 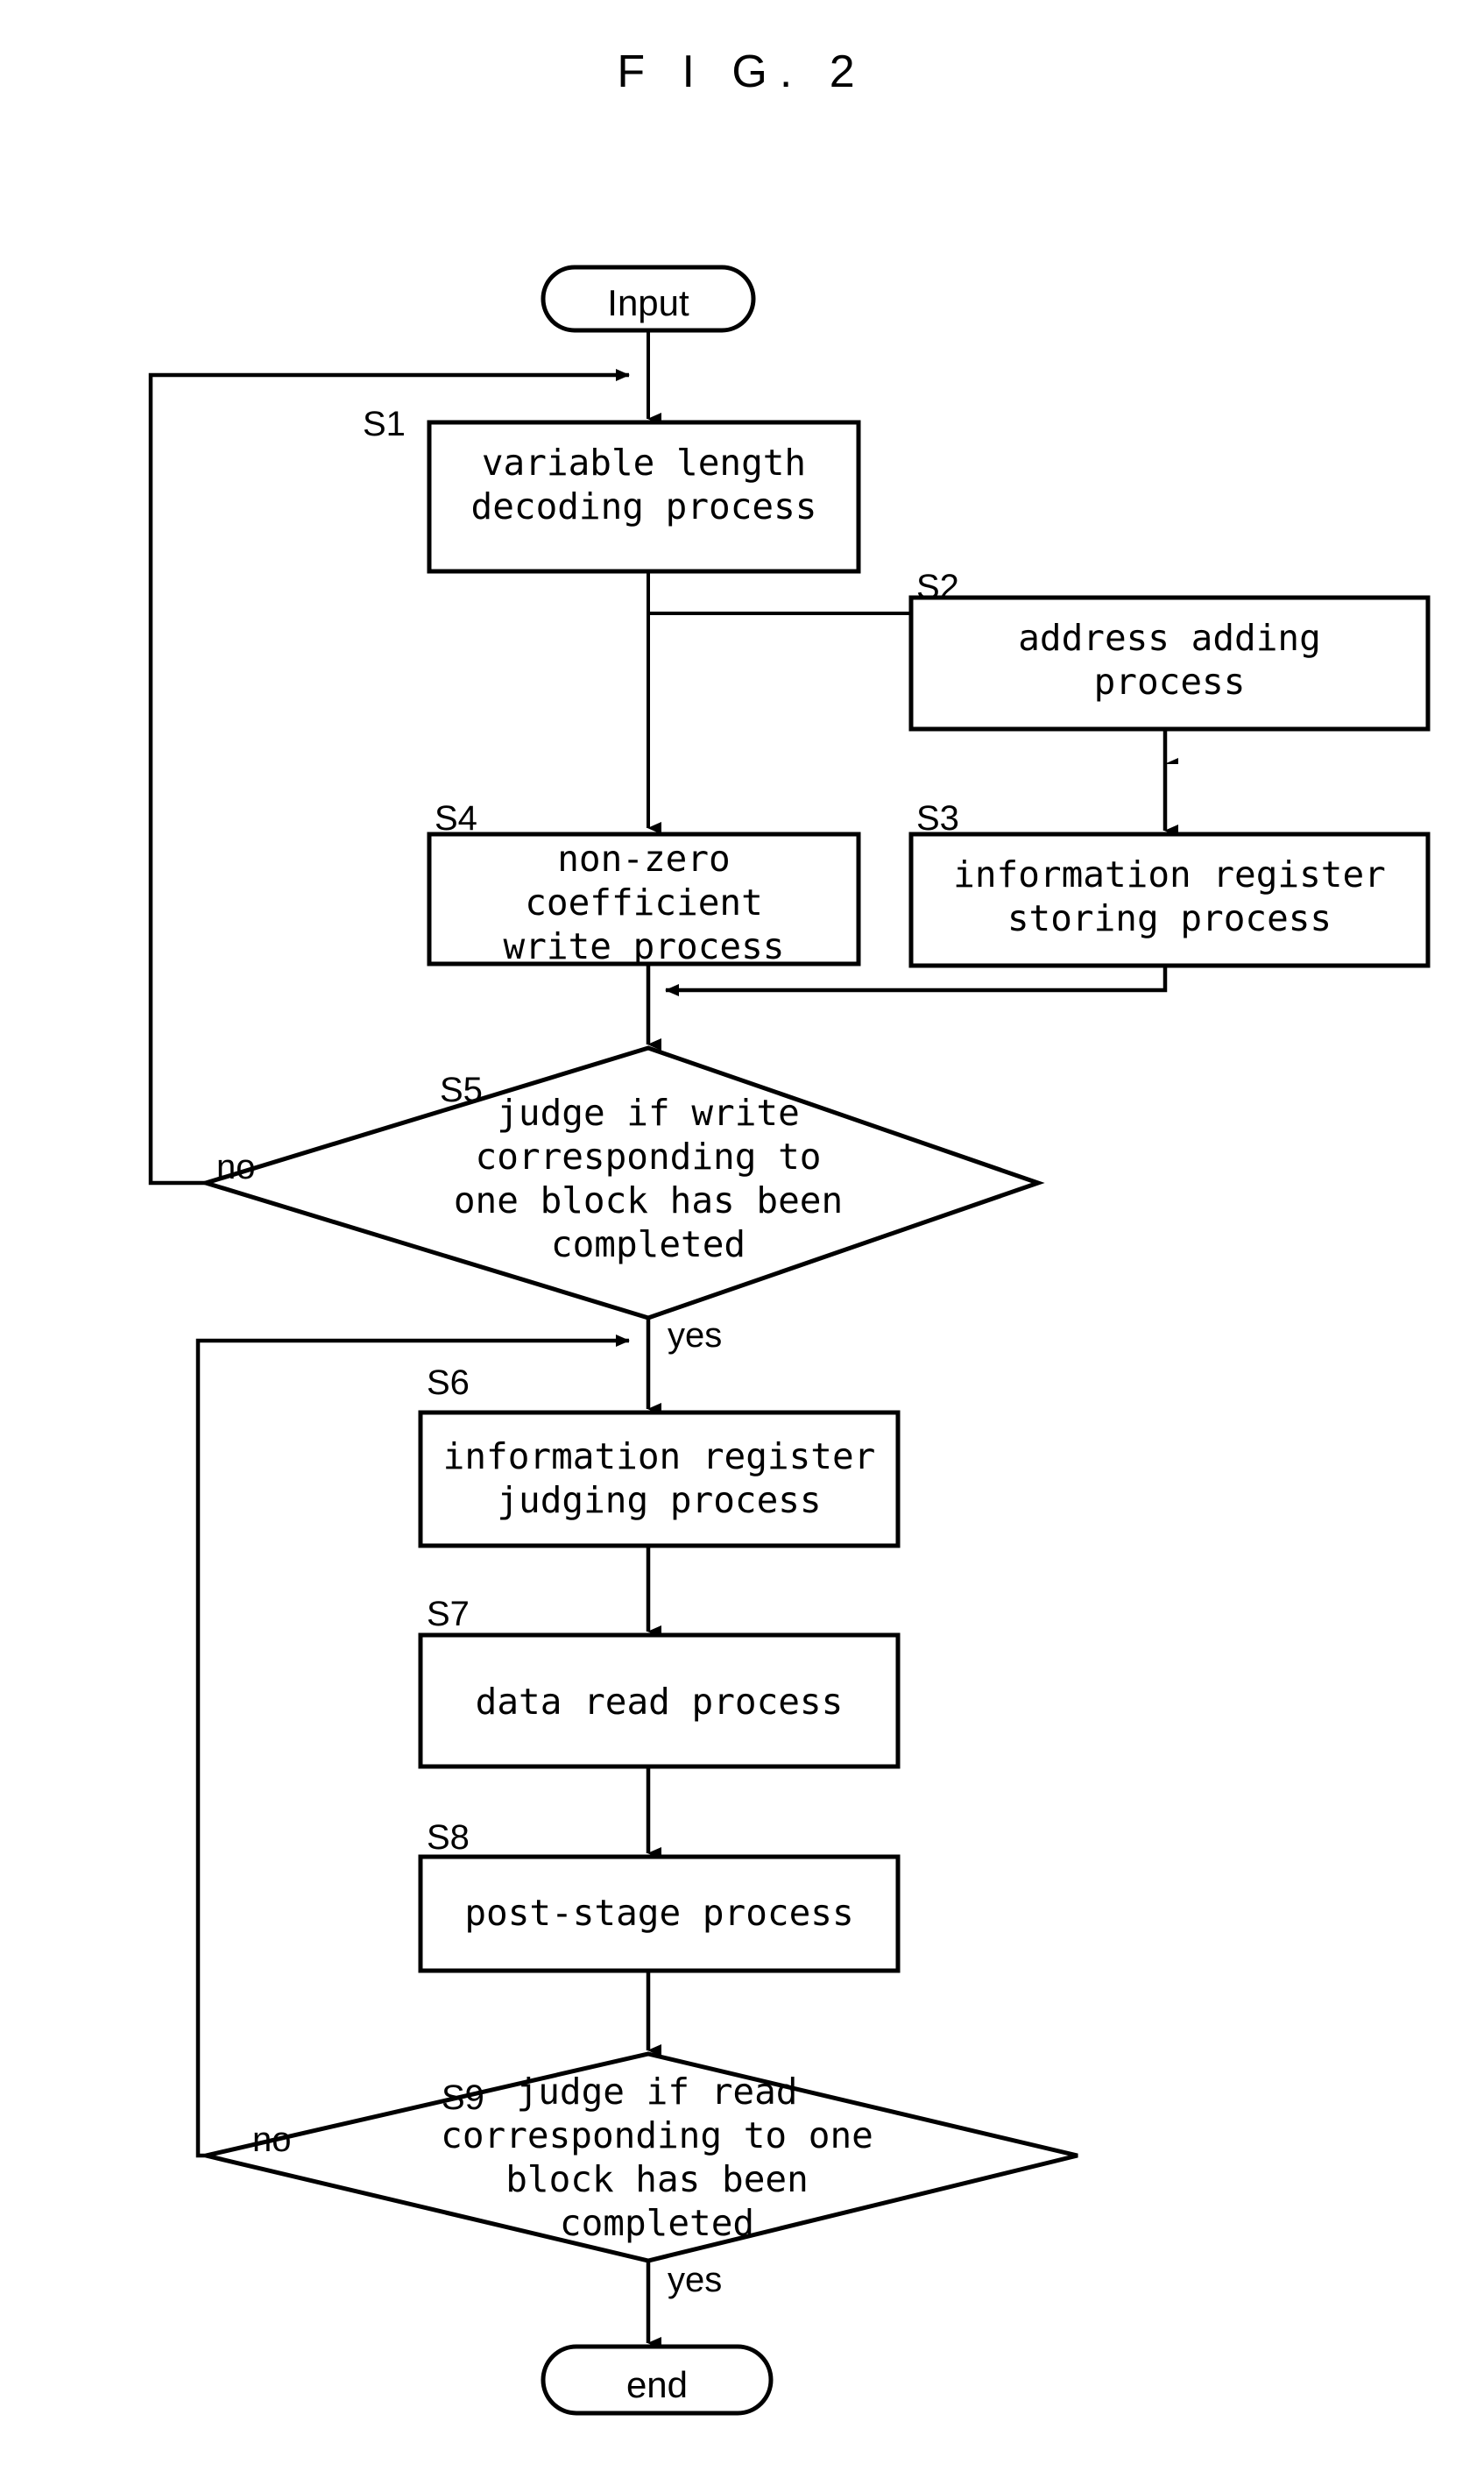 What do you see at coordinates (695, 2280) in the screenshot?
I see `edge-label-s9-yes: yes` at bounding box center [695, 2280].